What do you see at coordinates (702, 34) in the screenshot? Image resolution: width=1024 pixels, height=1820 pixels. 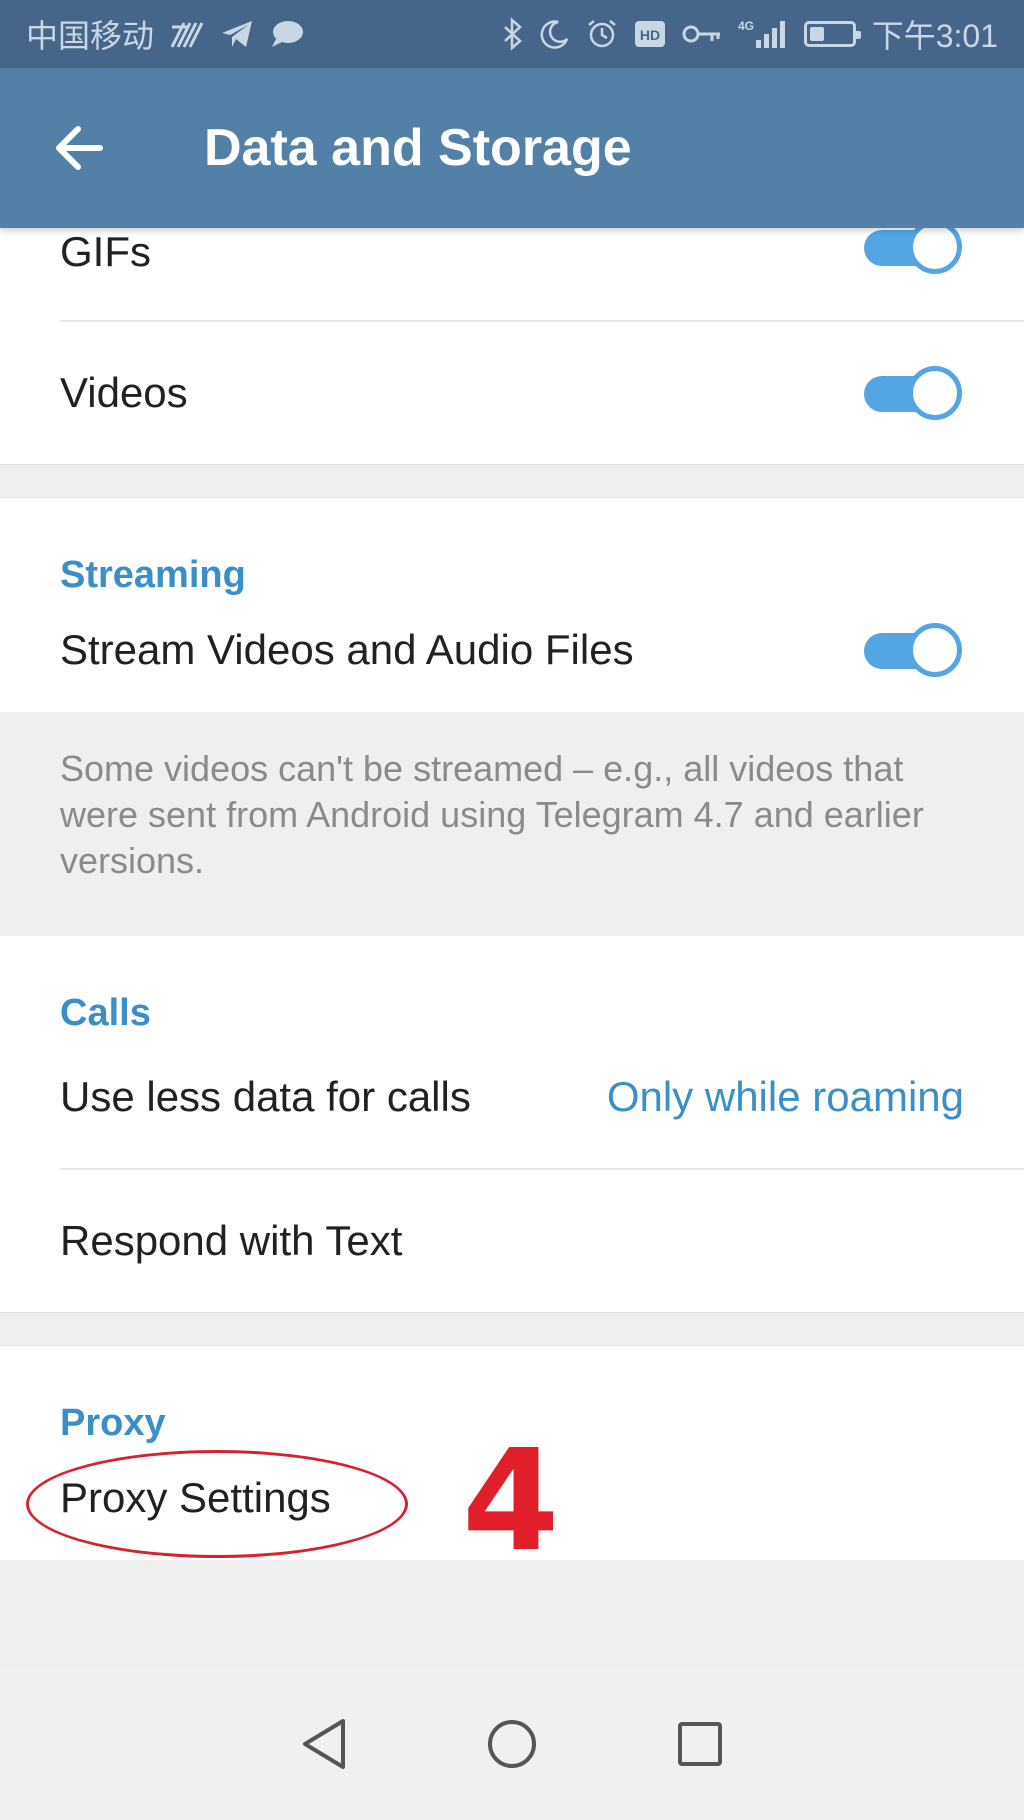 I see `vpn-key-icon` at bounding box center [702, 34].